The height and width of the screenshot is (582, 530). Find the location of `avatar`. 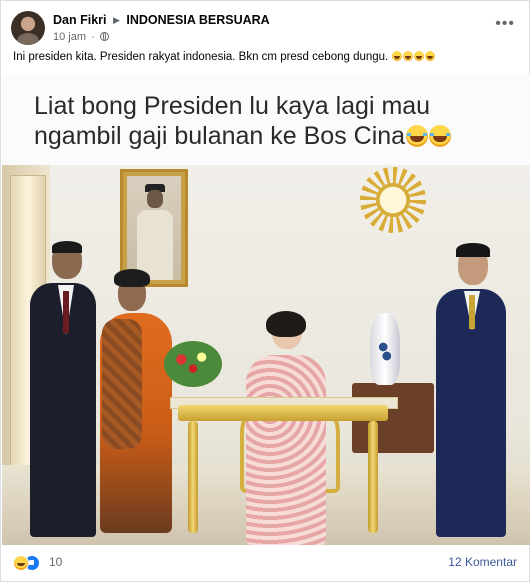

avatar is located at coordinates (28, 28).